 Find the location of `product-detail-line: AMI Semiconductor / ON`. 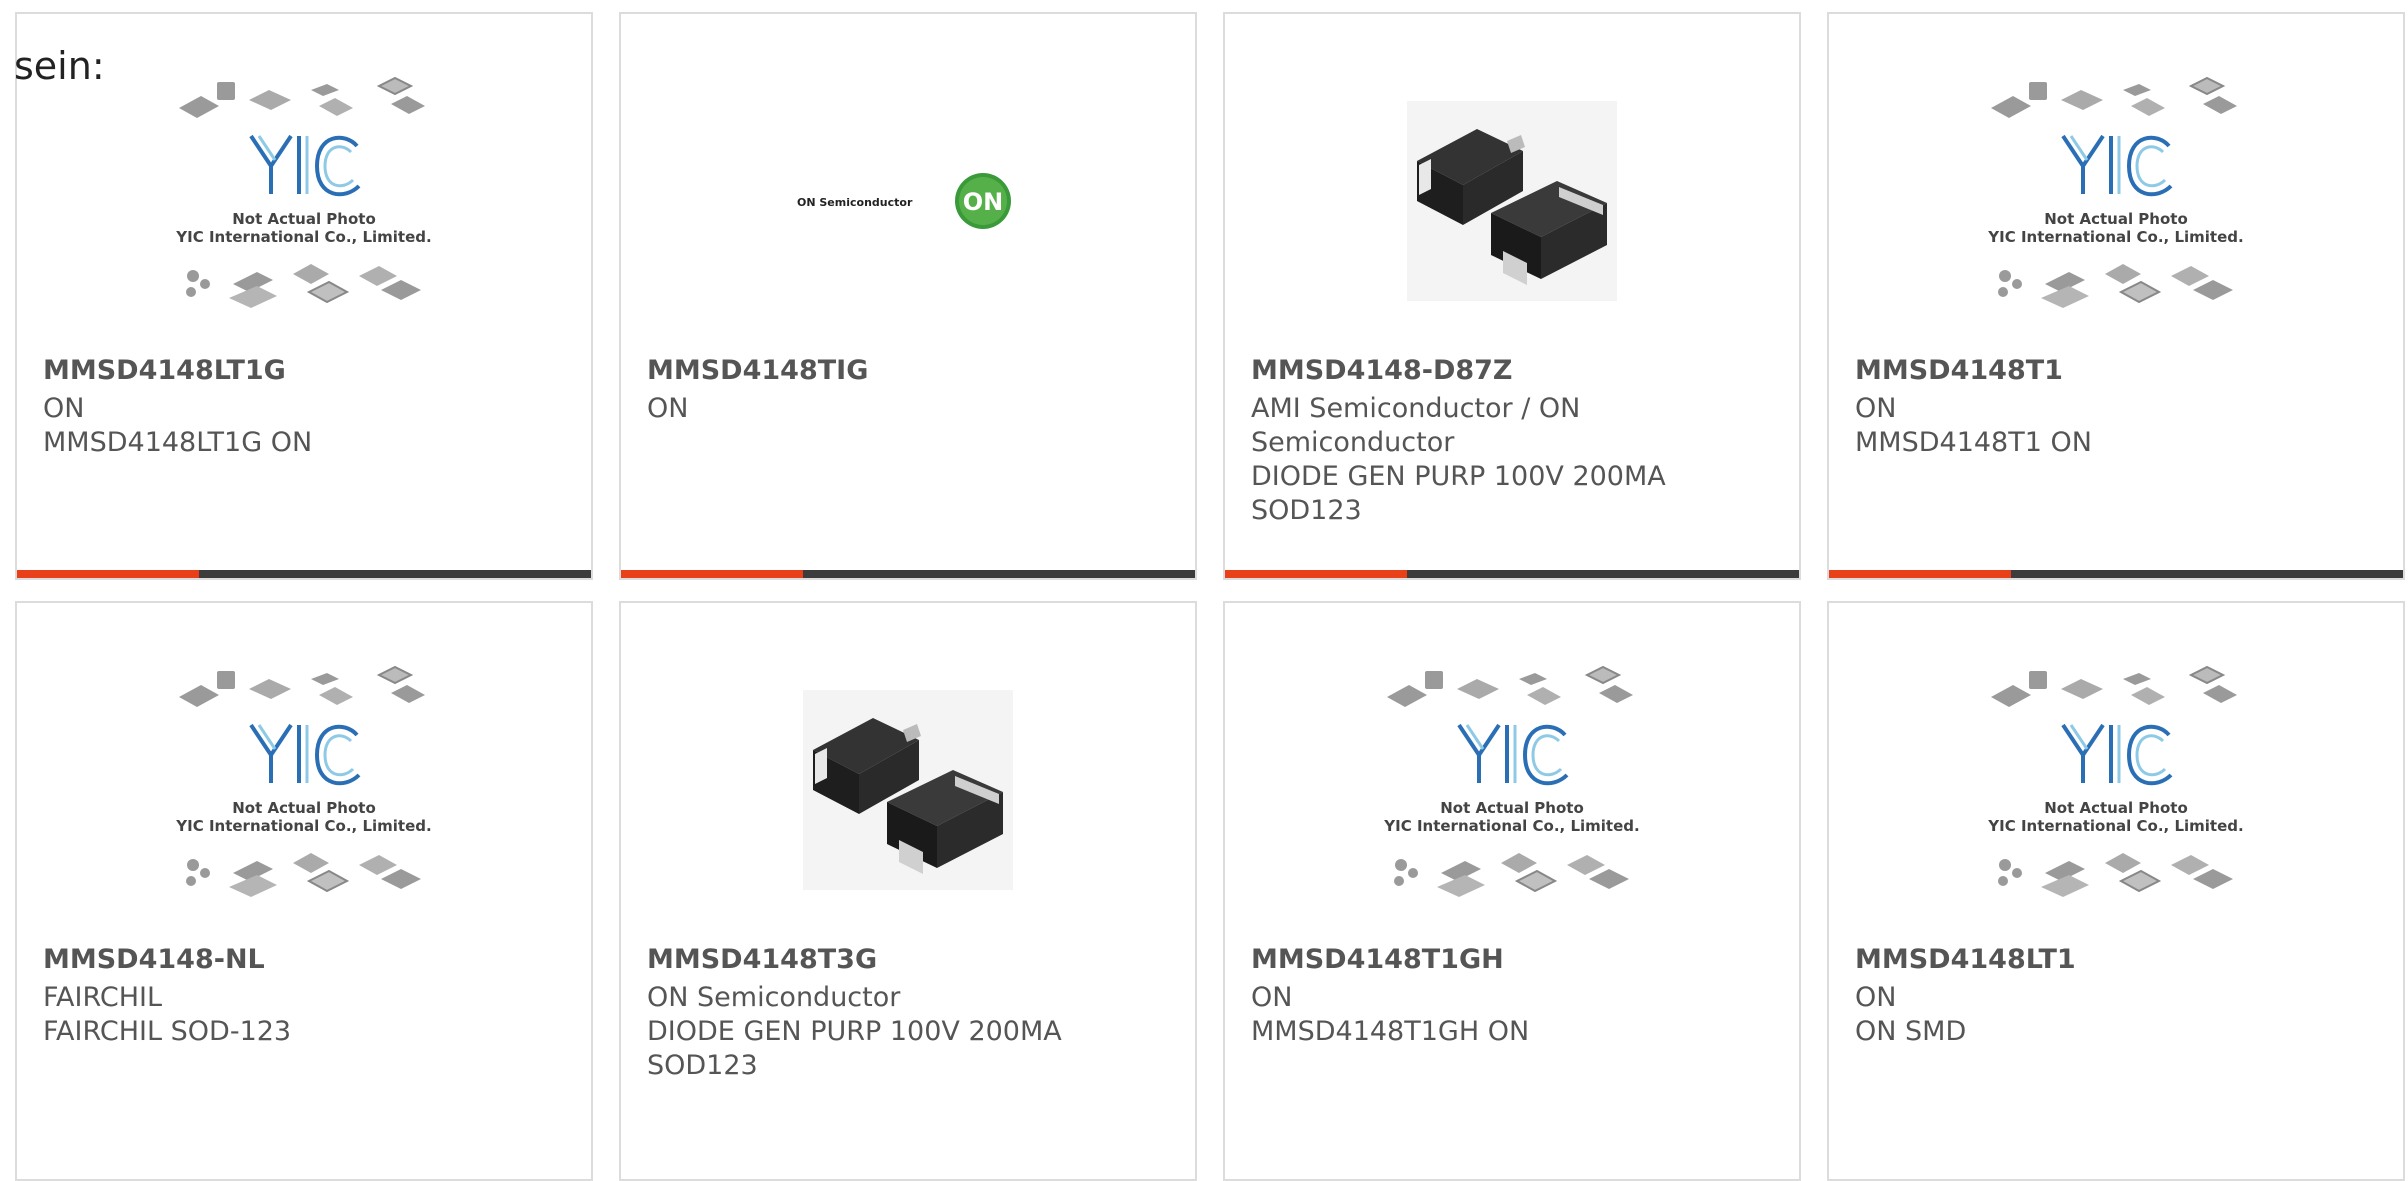

product-detail-line: AMI Semiconductor / ON is located at coordinates (1416, 408).